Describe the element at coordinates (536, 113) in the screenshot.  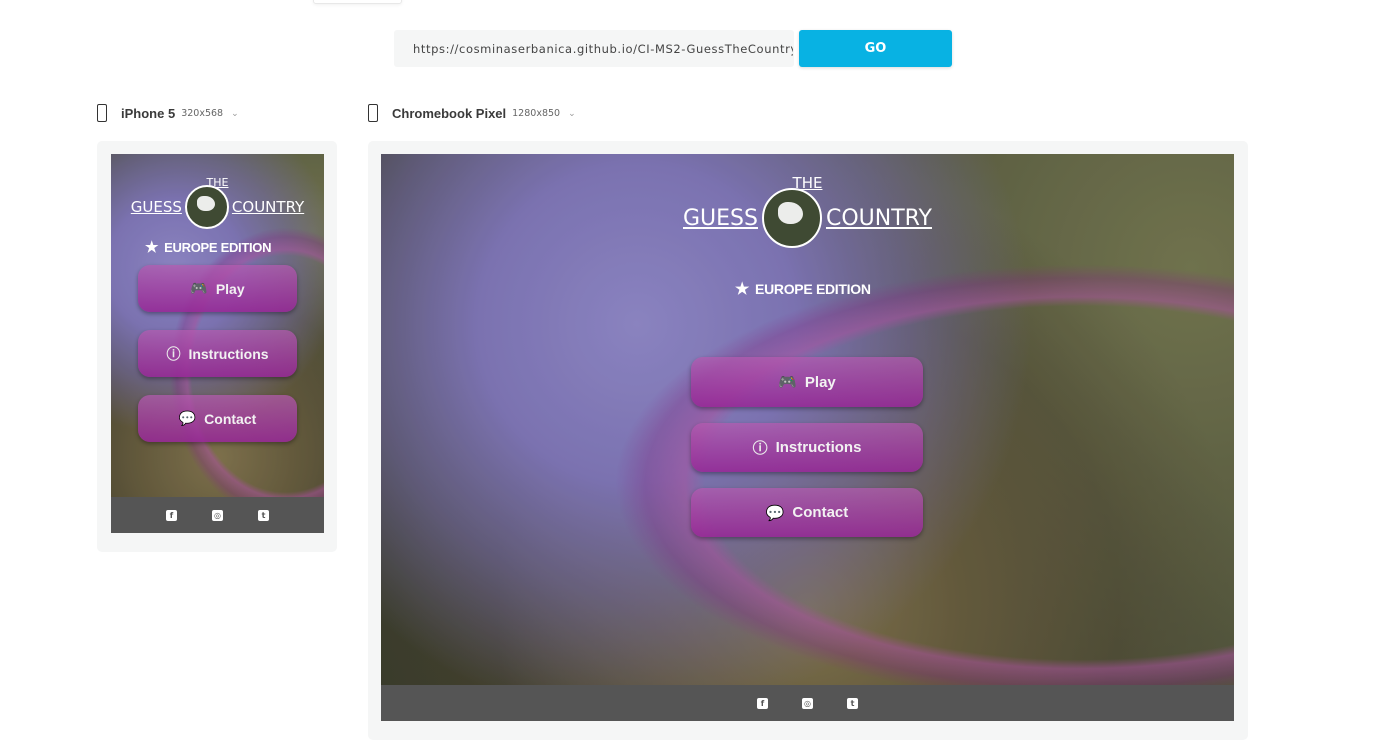
I see `device-size: 1280x850` at that location.